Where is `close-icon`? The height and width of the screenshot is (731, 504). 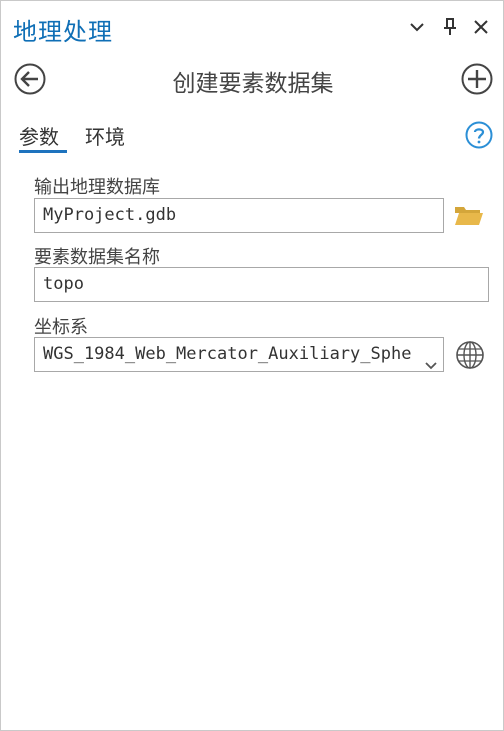 close-icon is located at coordinates (481, 27).